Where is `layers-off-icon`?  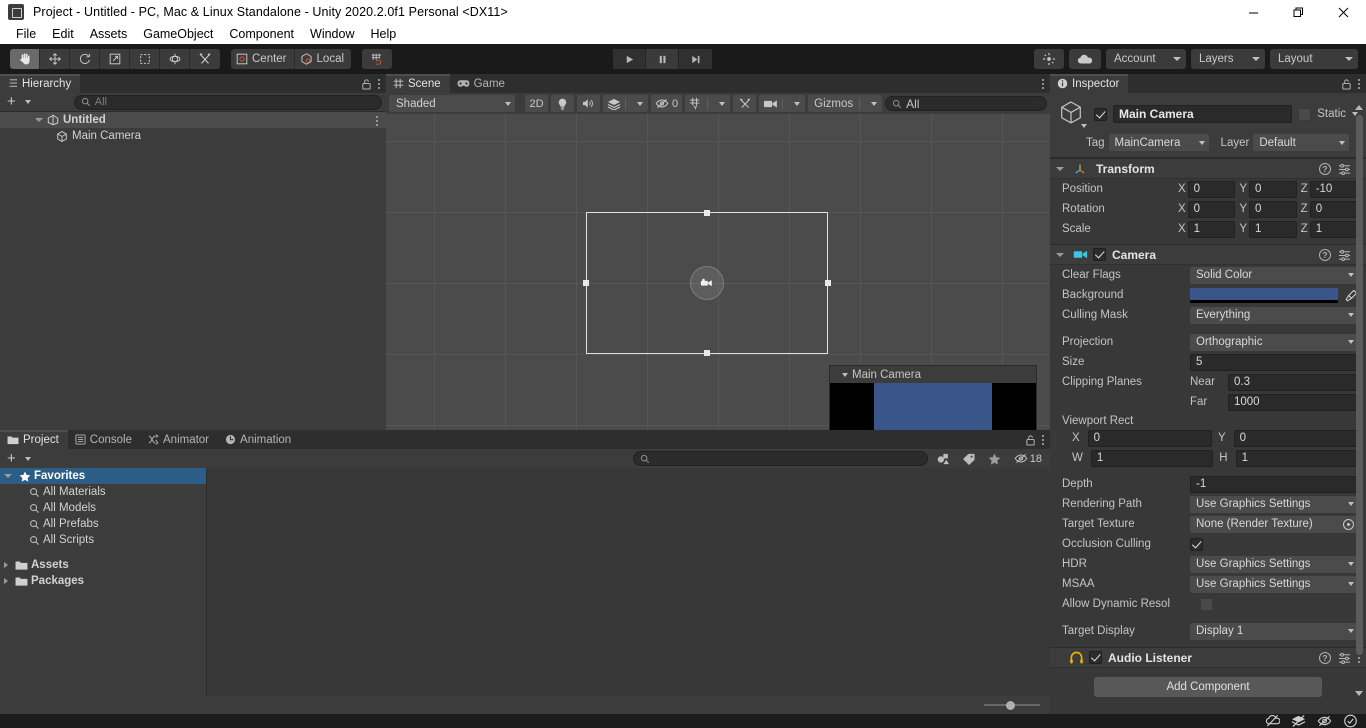
layers-off-icon is located at coordinates (1298, 721).